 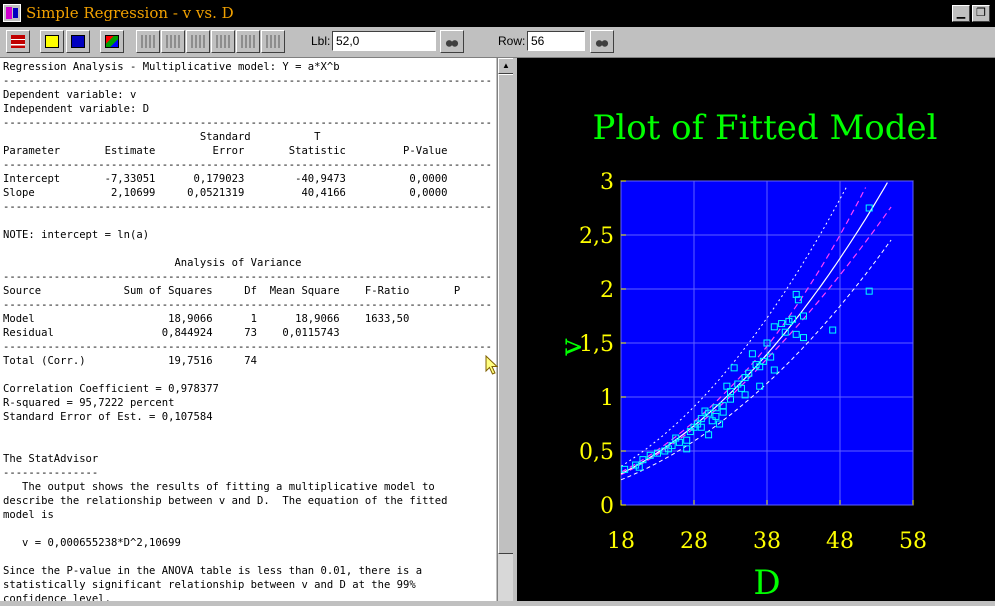 I want to click on window-title: Simple Regression - v vs. D, so click(x=130, y=13).